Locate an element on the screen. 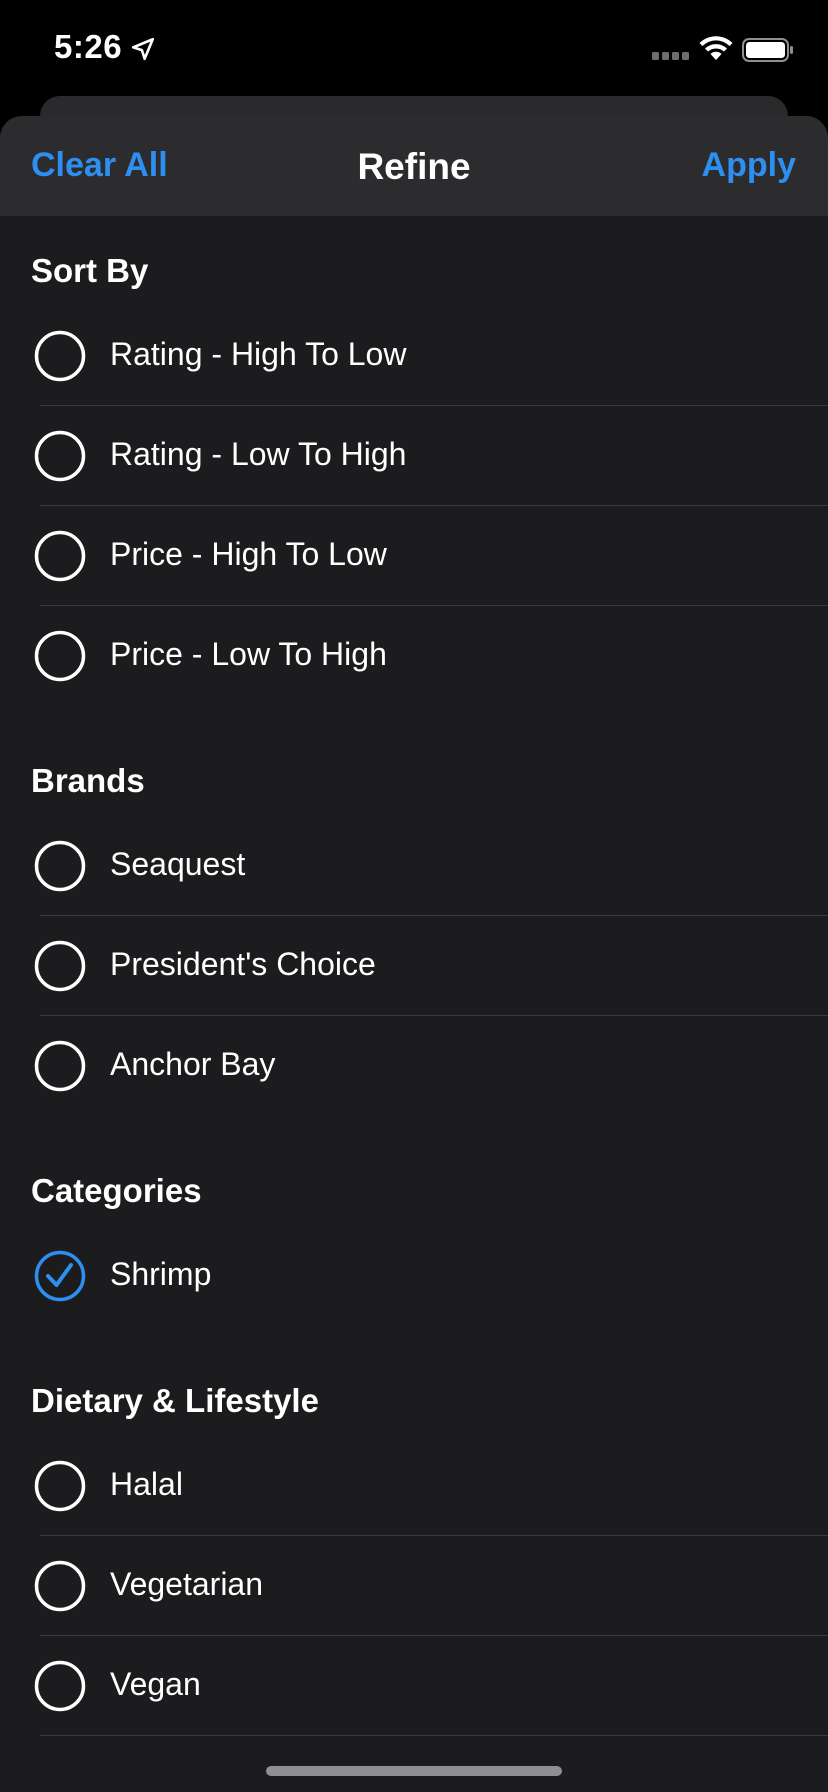 This screenshot has height=1792, width=828. section-header: Sort By is located at coordinates (414, 261).